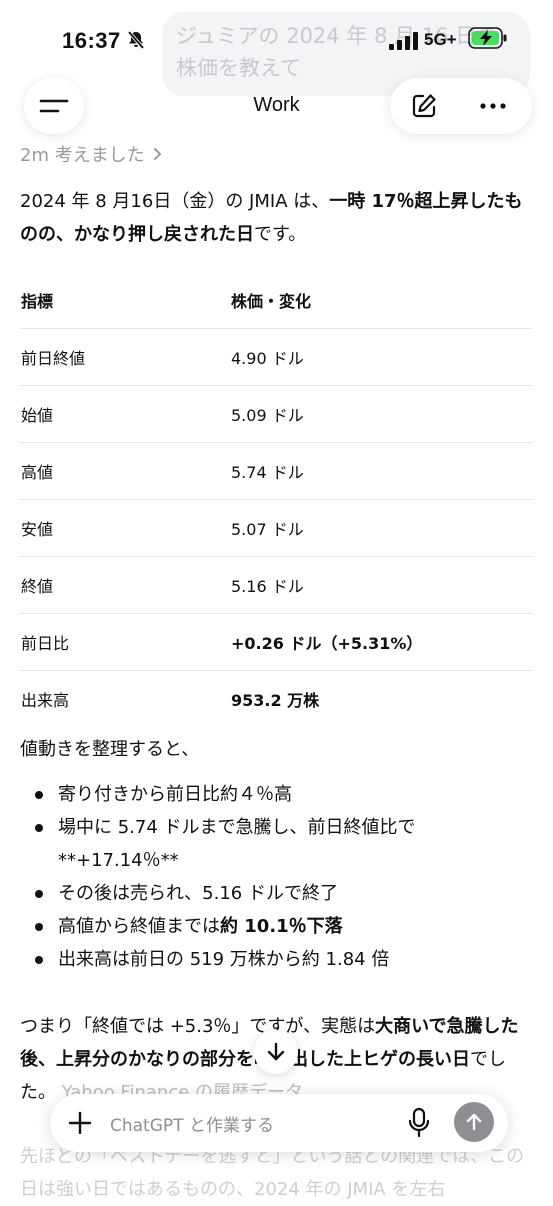 This screenshot has width=553, height=1206. What do you see at coordinates (276, 108) in the screenshot?
I see `header: Work` at bounding box center [276, 108].